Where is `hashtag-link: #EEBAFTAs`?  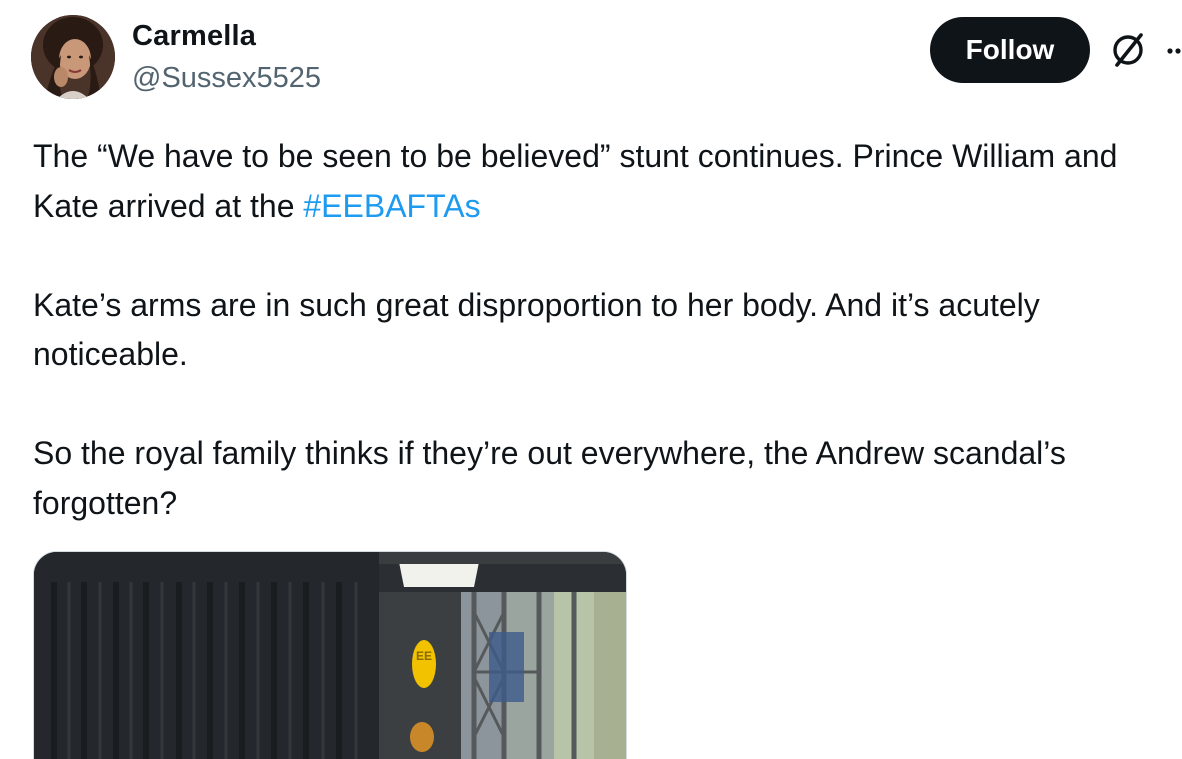
hashtag-link: #EEBAFTAs is located at coordinates (391, 206).